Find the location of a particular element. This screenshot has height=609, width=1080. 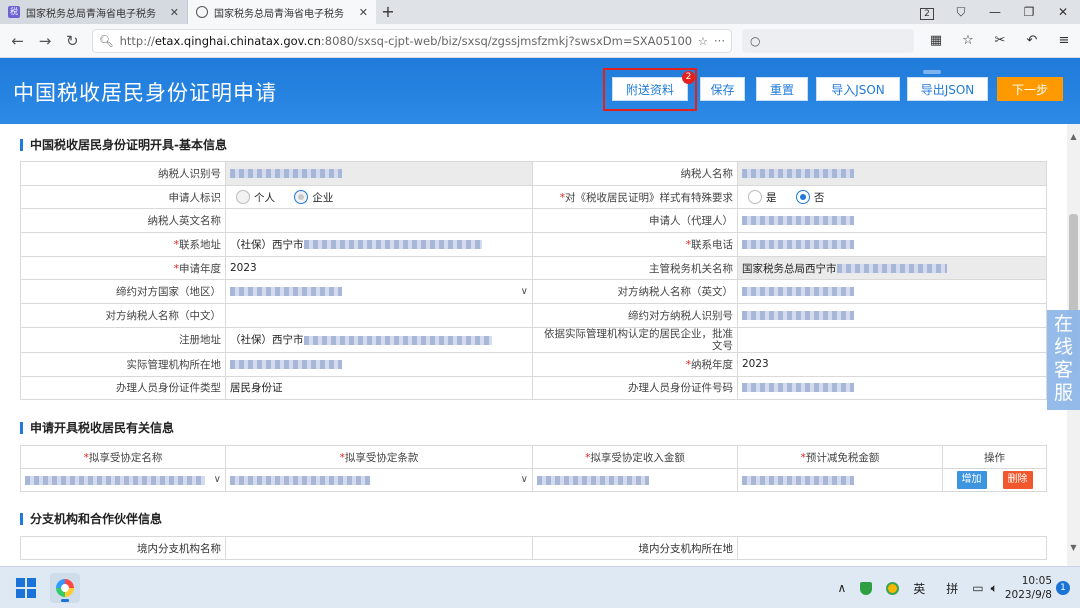

chevron-down-icon: ∨ is located at coordinates (524, 291).